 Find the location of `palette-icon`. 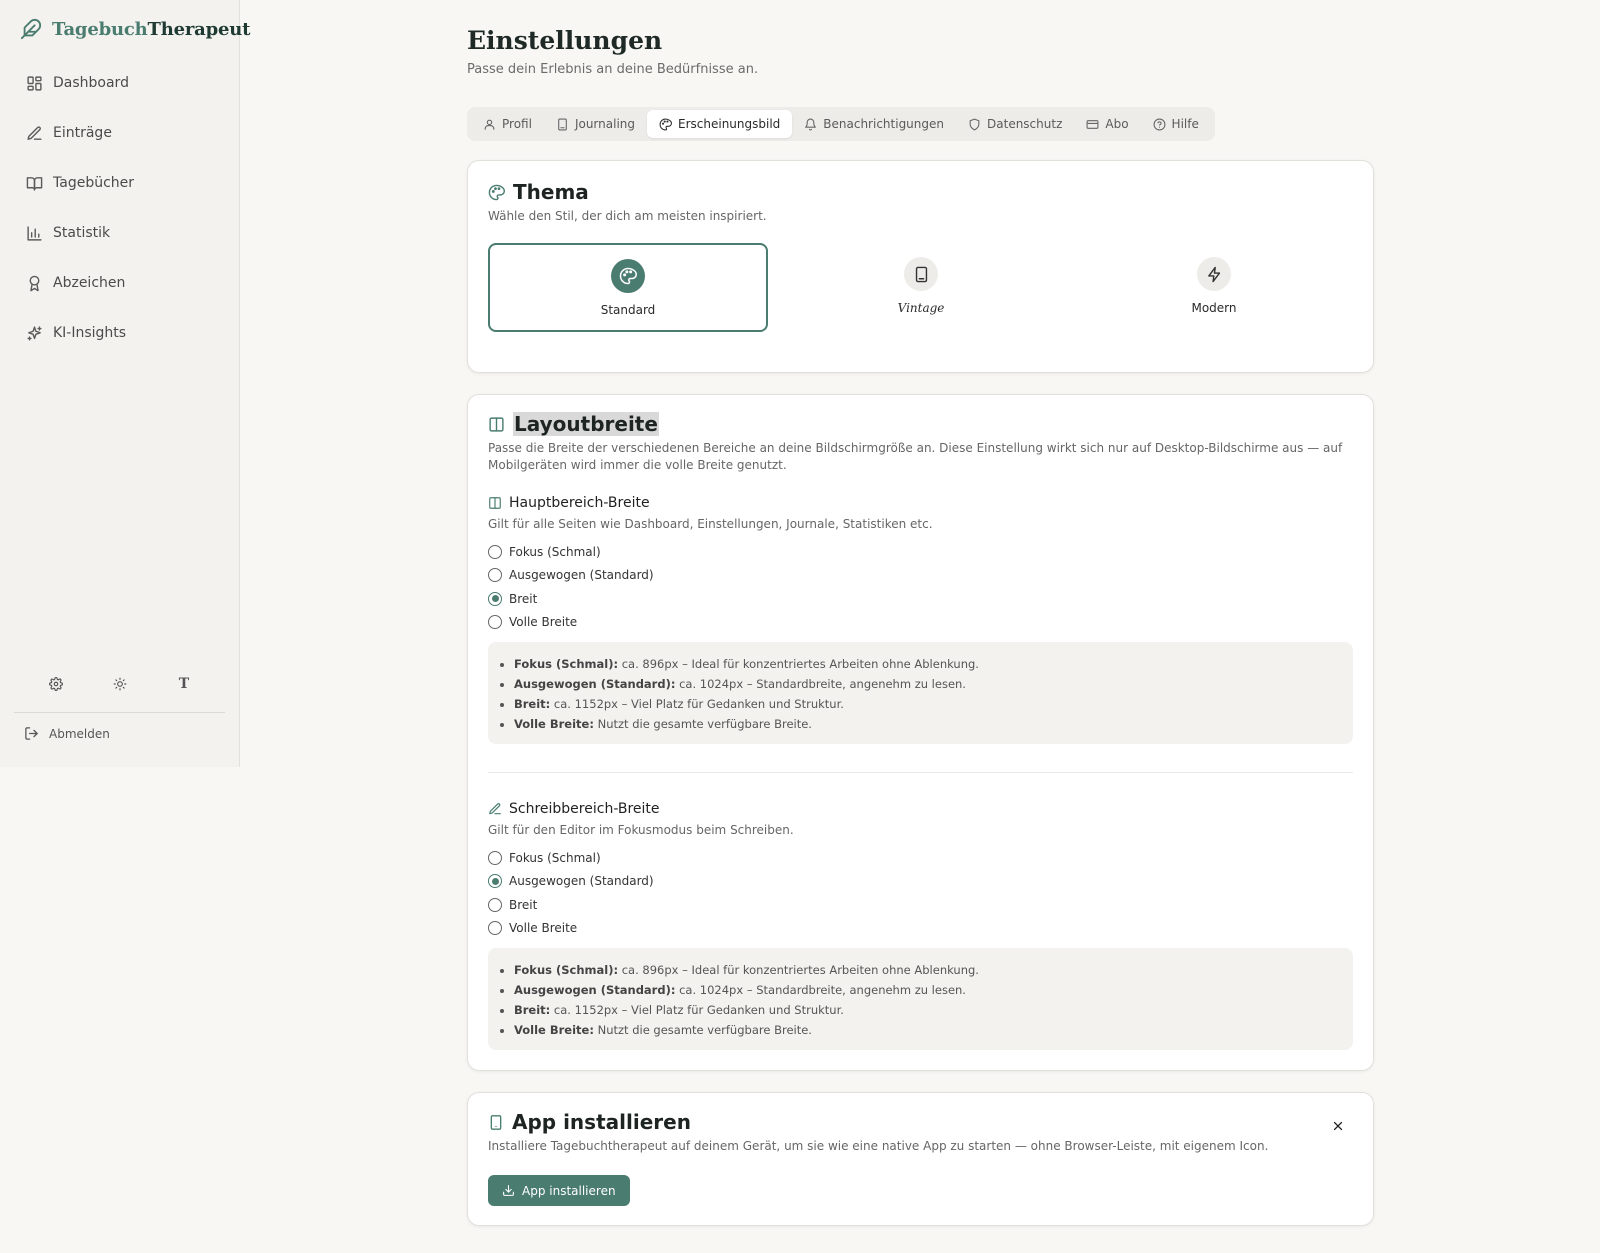

palette-icon is located at coordinates (496, 192).